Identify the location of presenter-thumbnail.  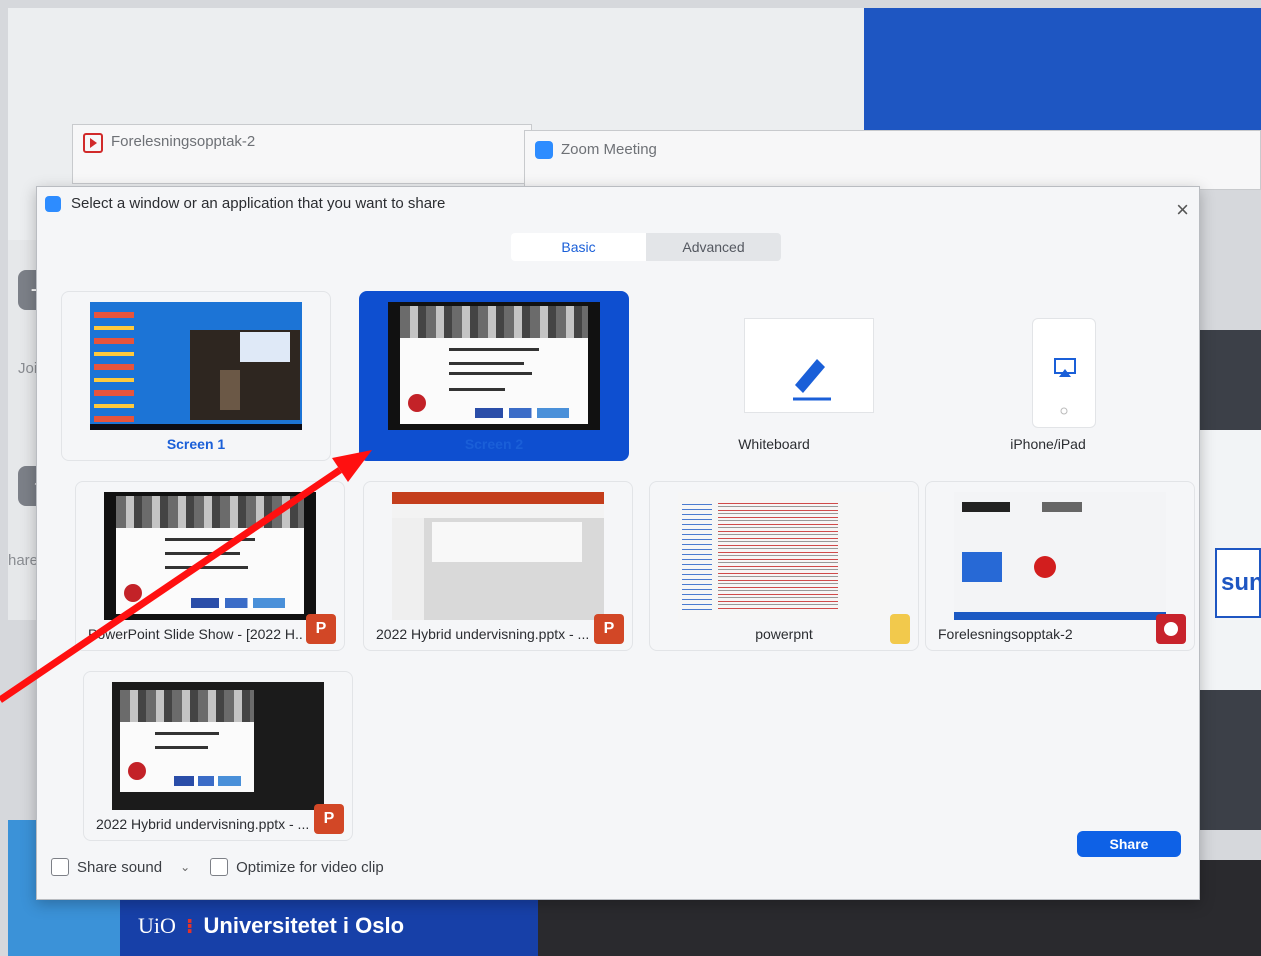
(218, 746).